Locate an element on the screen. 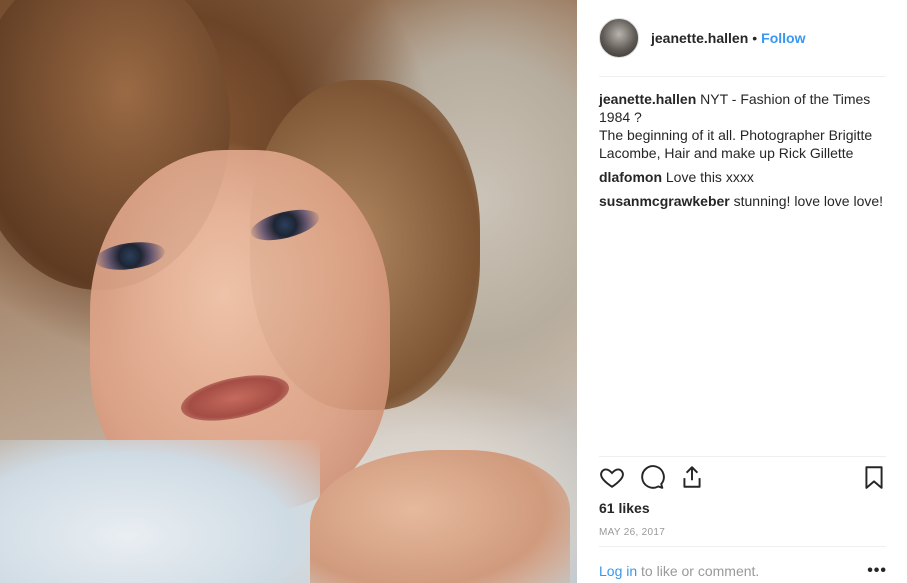 The image size is (907, 583). share-icon is located at coordinates (692, 477).